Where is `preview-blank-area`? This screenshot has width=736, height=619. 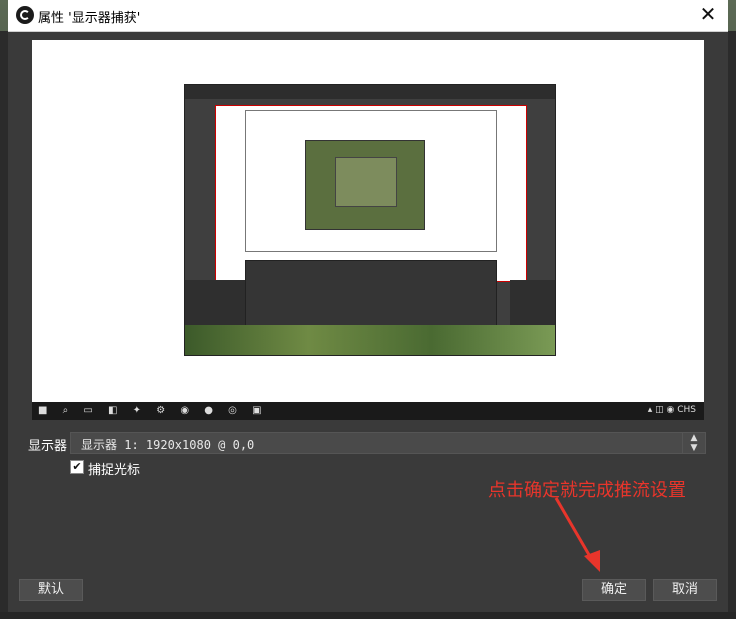
preview-blank-area is located at coordinates (108, 221).